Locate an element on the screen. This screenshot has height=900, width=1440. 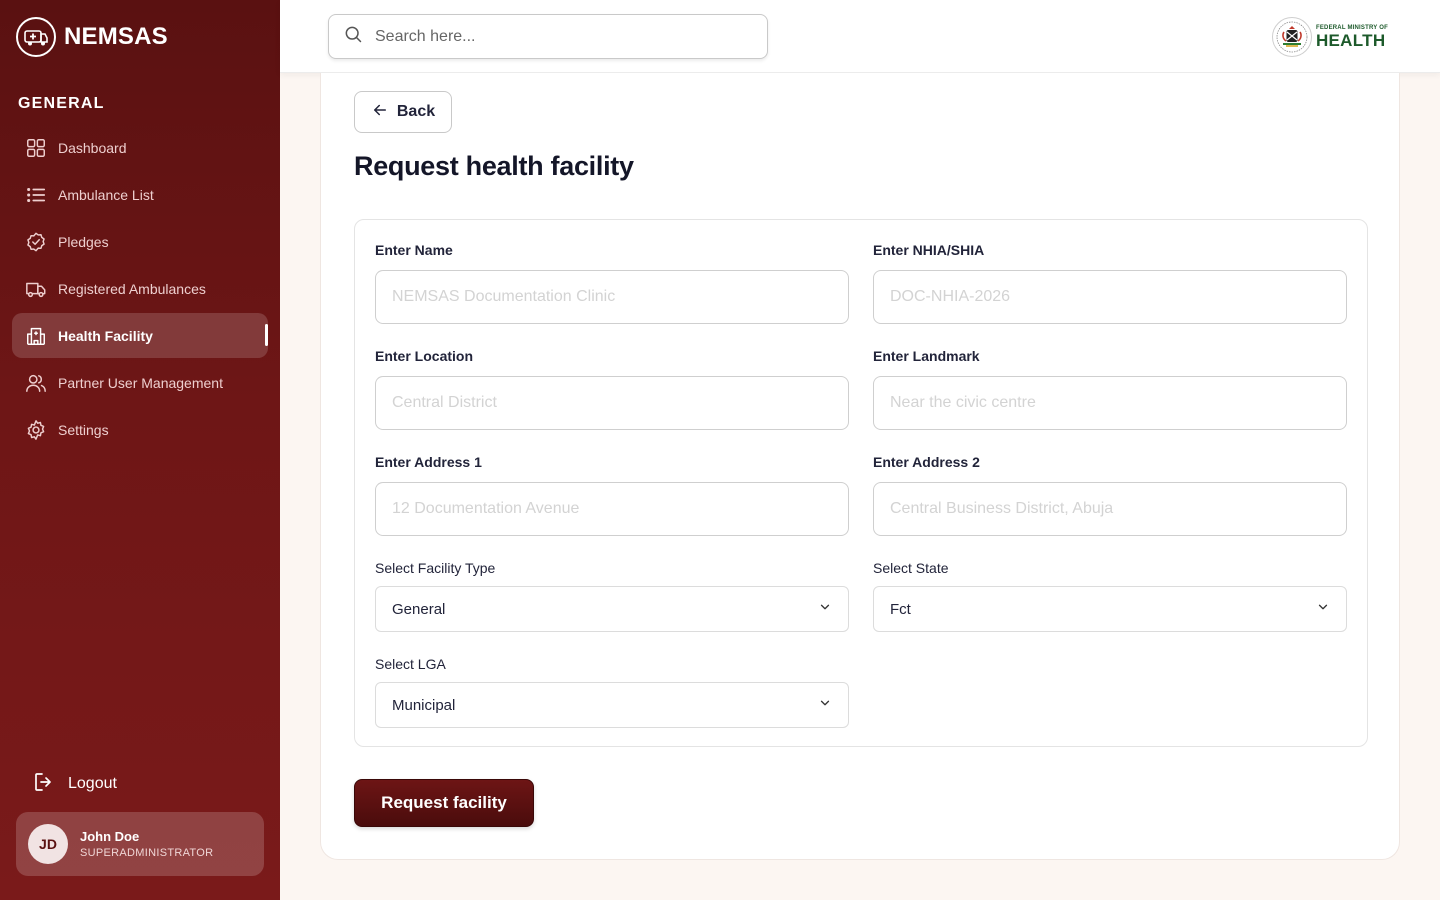
sidebar-item-label: Ambulance List is located at coordinates (106, 194).